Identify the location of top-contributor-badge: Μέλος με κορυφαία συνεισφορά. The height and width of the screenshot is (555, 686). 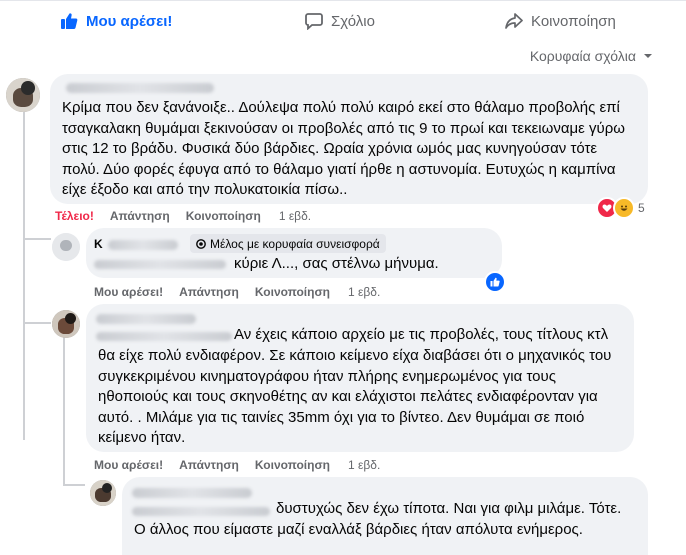
(288, 243).